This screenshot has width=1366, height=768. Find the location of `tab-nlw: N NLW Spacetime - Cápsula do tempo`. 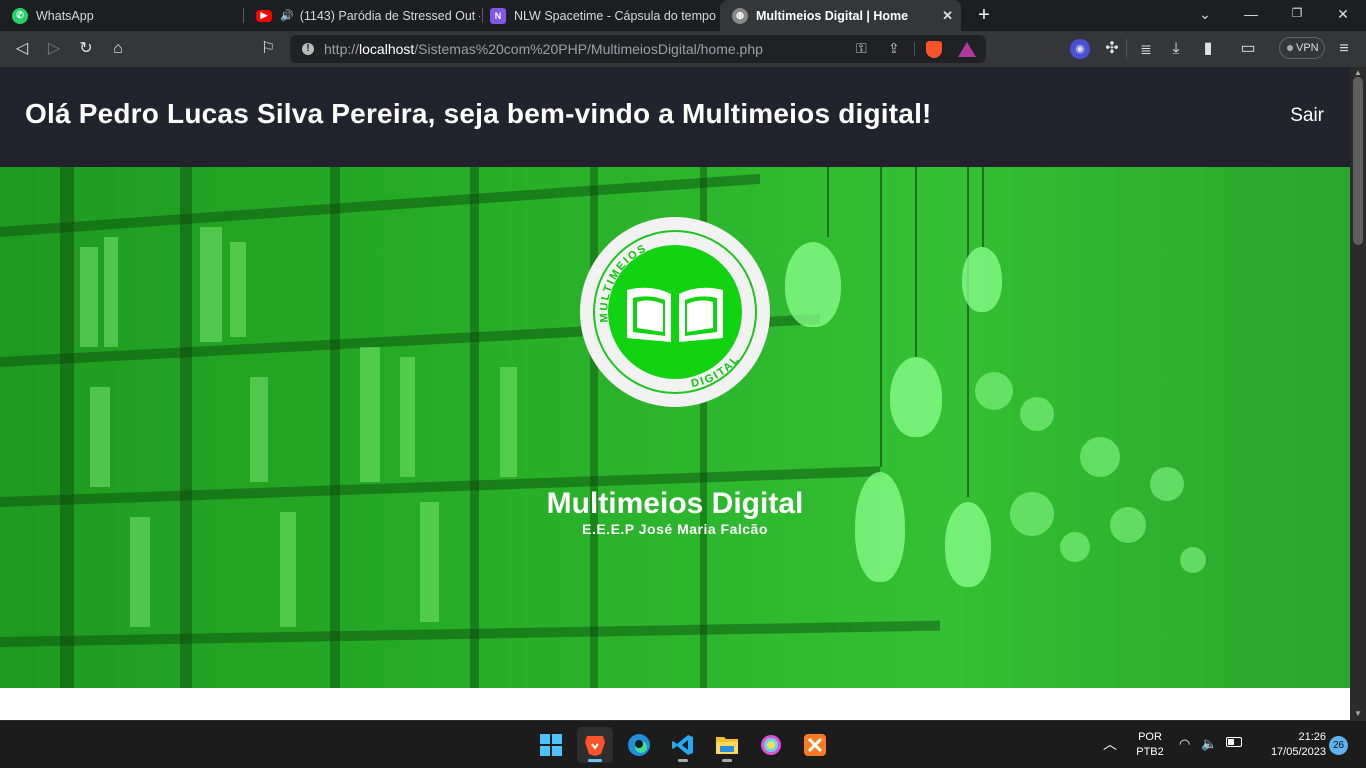

tab-nlw: N NLW Spacetime - Cápsula do tempo is located at coordinates (598, 15).